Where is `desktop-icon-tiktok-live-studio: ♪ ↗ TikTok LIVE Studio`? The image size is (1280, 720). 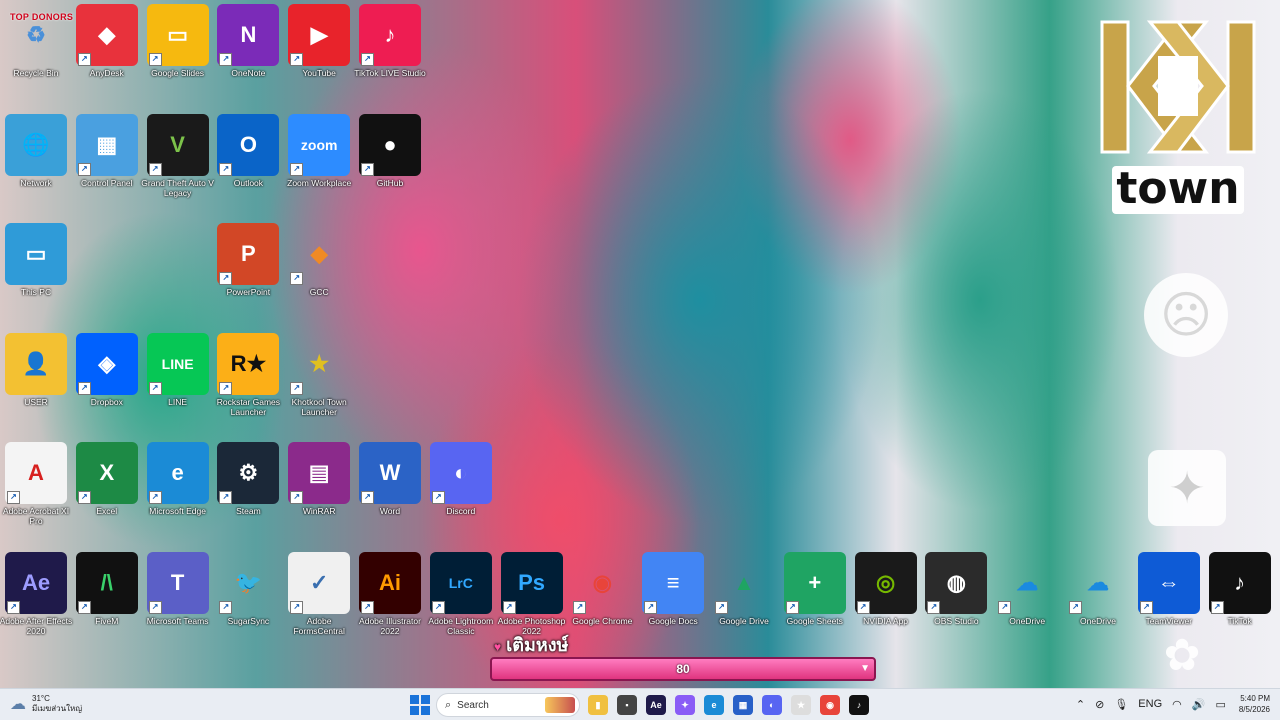
desktop-icon-tiktok-live-studio: ♪ ↗ TikTok LIVE Studio is located at coordinates (390, 41).